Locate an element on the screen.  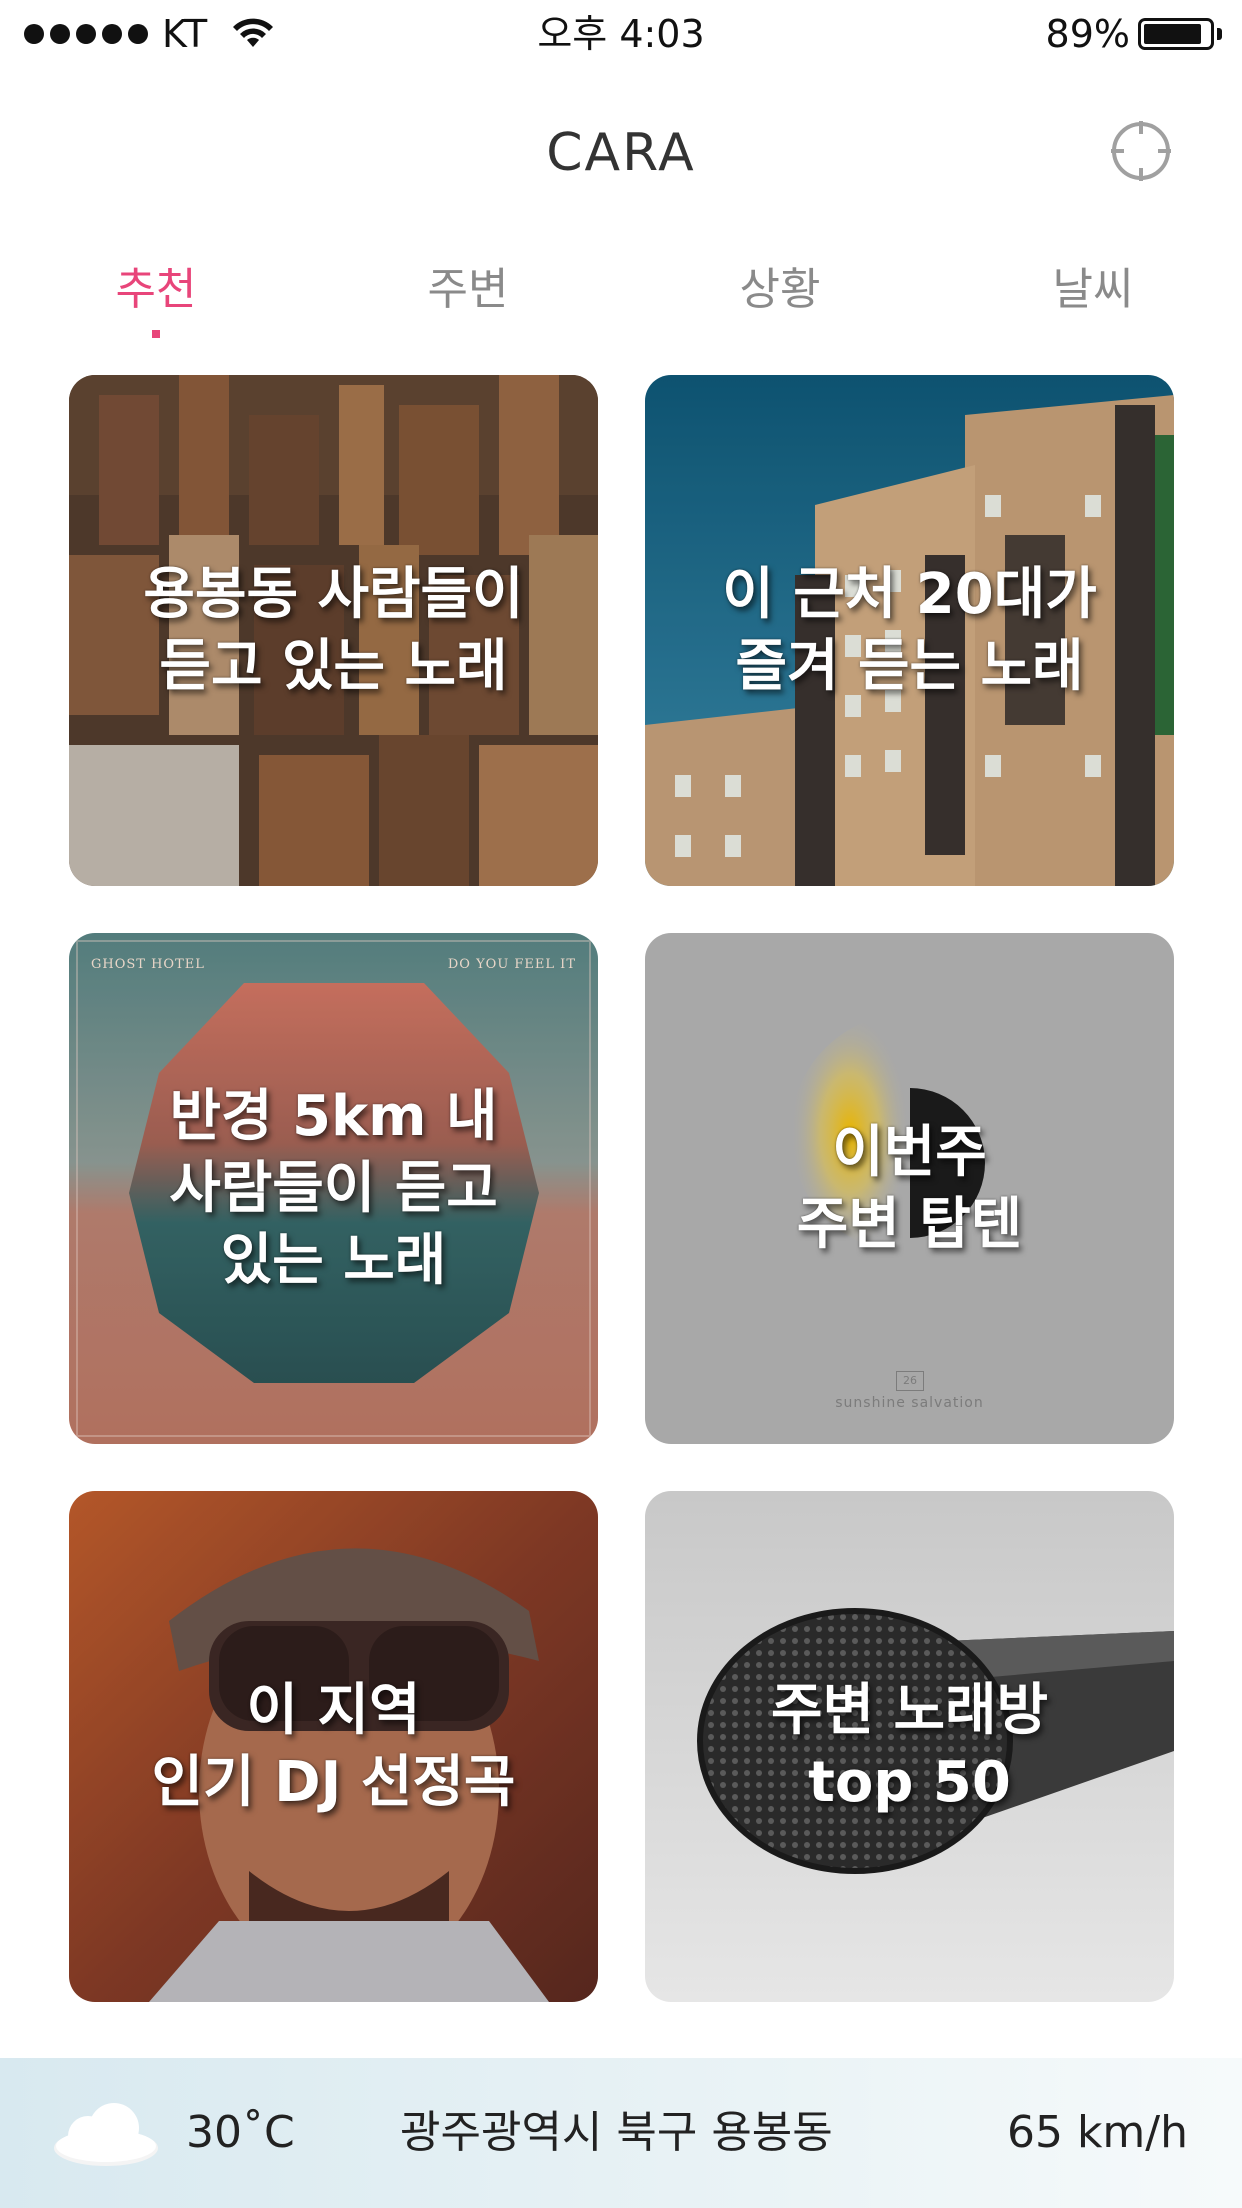
current-location: 광주광역시 북구 용봉동 is located at coordinates (616, 2132).